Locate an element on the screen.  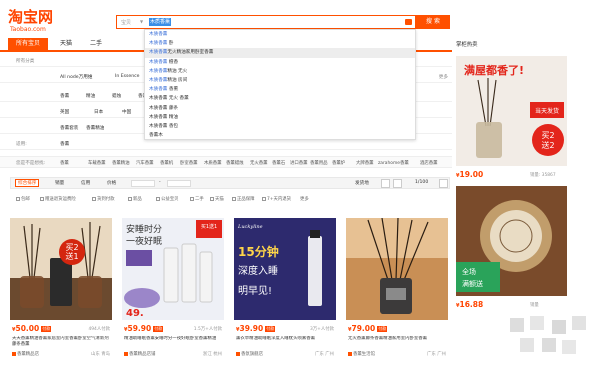
suggestion-item: 木质香薰精油 房间 is located at coordinates (280, 80).